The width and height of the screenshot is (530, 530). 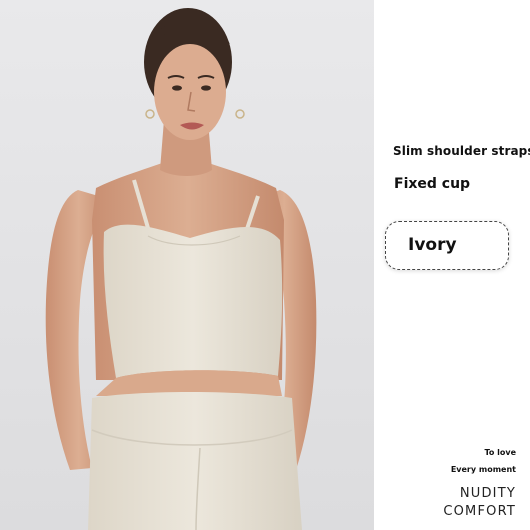 What do you see at coordinates (461, 151) in the screenshot?
I see `feature-label: Slim shoulder straps` at bounding box center [461, 151].